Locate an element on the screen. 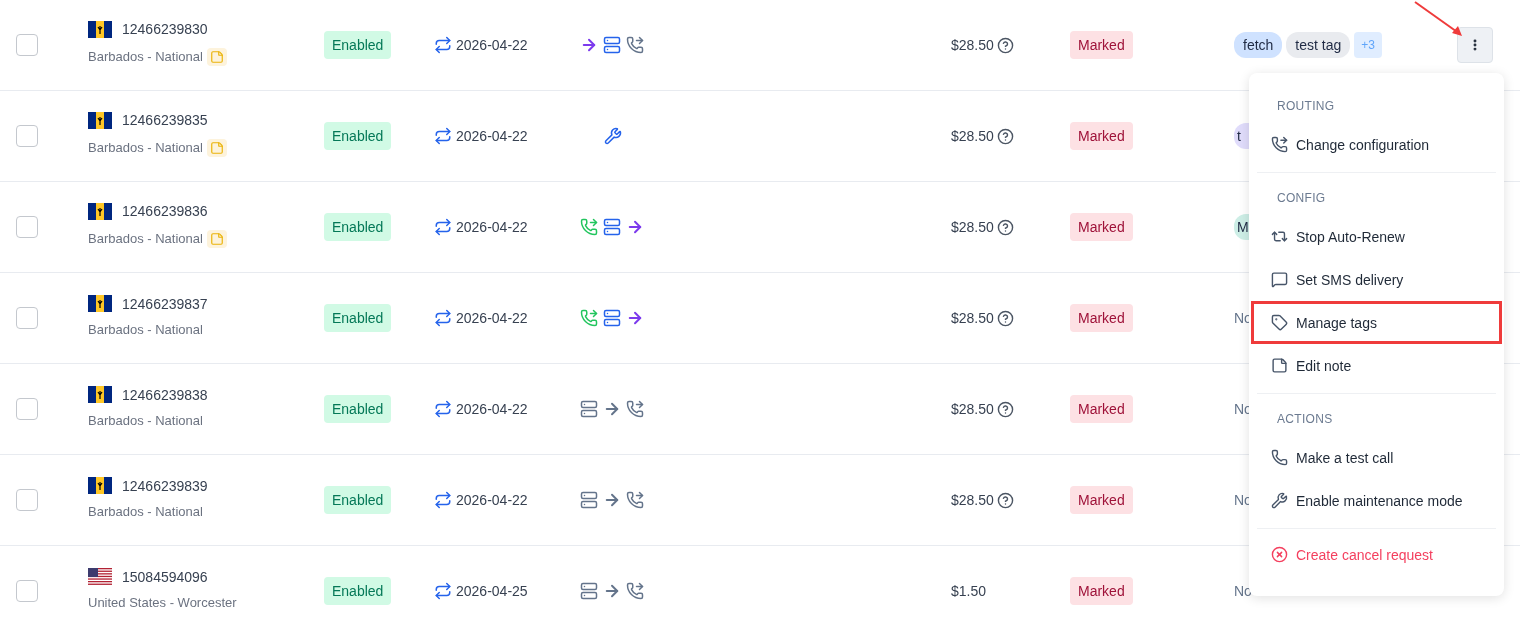 Image resolution: width=1520 pixels, height=632 pixels. phone-number: 12466239838 is located at coordinates (165, 394).